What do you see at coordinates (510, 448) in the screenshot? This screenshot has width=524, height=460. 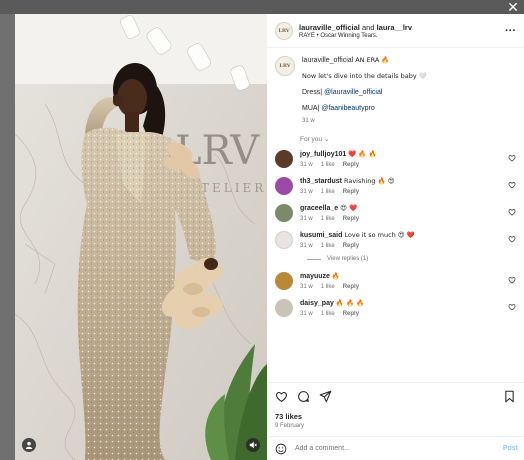 I see `post-comment-button: Post` at bounding box center [510, 448].